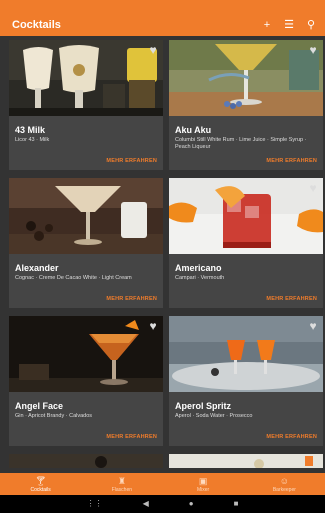 The width and height of the screenshot is (325, 513). Describe the element at coordinates (162, 18) in the screenshot. I see `app-bar: Cocktails + ☰ ⚲` at that location.